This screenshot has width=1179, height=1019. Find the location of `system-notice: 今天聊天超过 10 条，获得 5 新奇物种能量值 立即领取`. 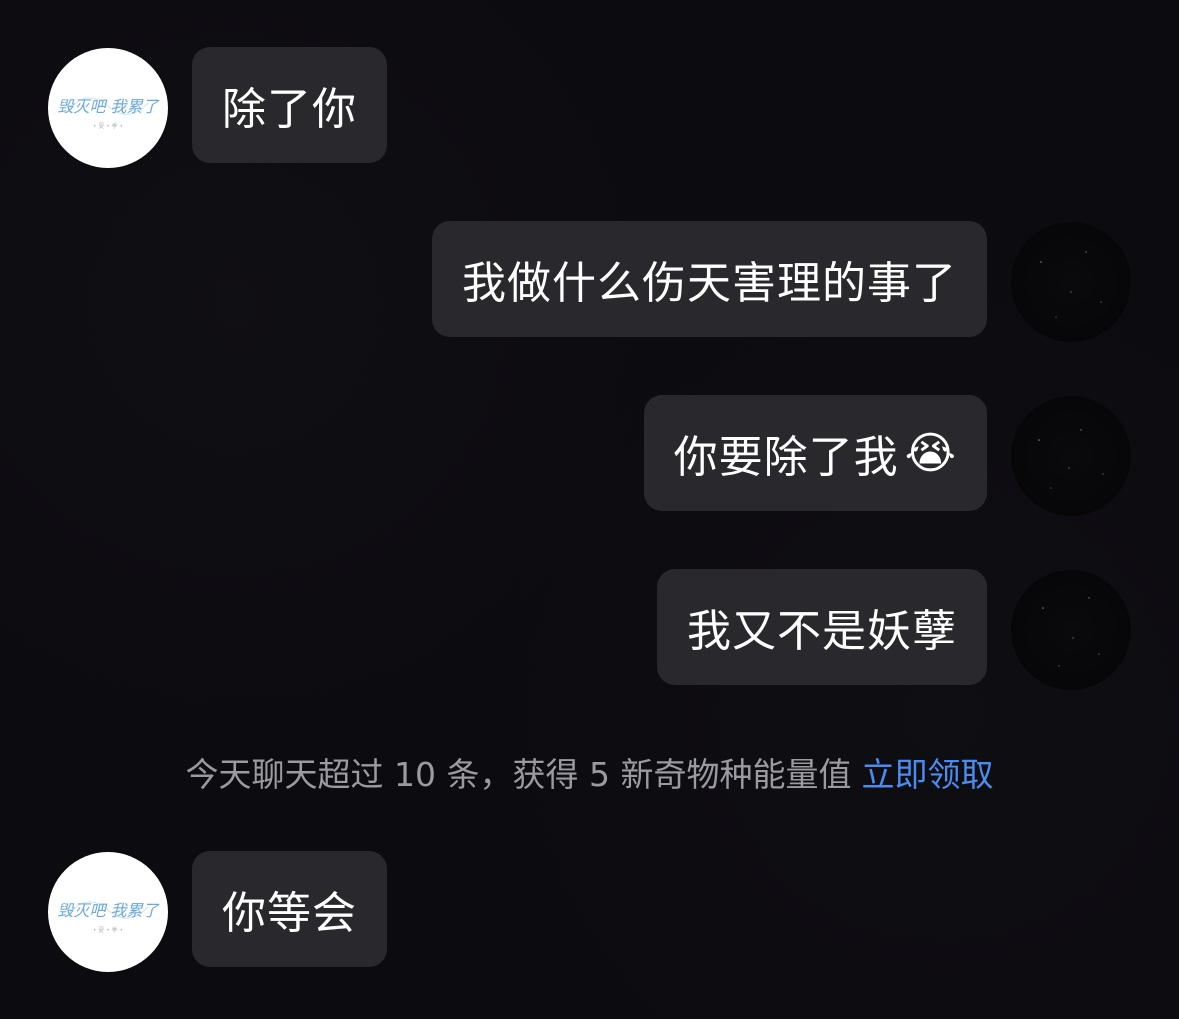

system-notice: 今天聊天超过 10 条，获得 5 新奇物种能量值 立即领取 is located at coordinates (589, 772).